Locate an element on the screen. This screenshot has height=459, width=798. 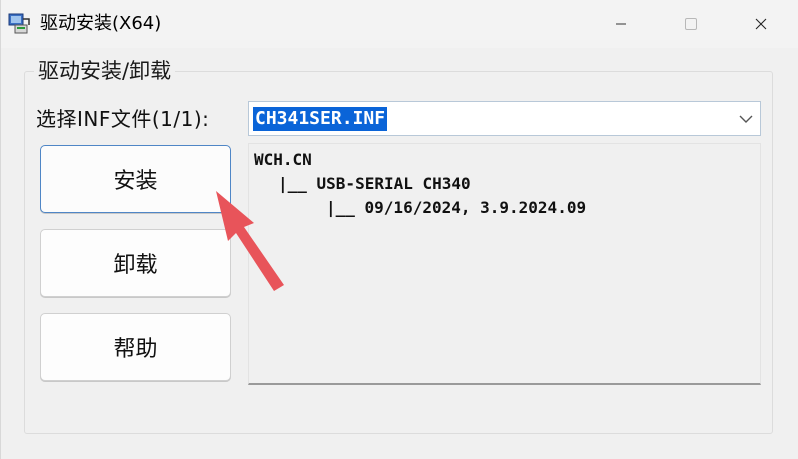
uninstall-button: 卸载 is located at coordinates (135, 263).